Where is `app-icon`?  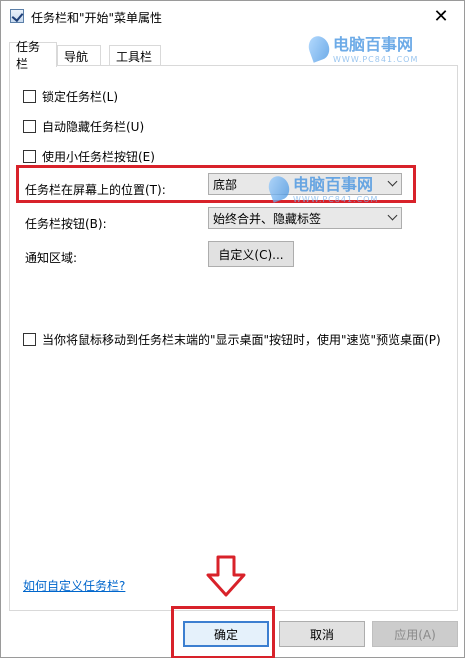
app-icon is located at coordinates (17, 16).